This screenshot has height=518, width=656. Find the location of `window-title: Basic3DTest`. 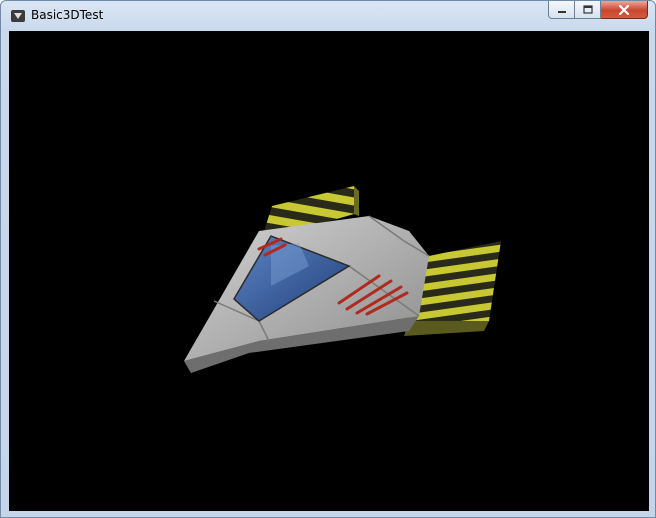

window-title: Basic3DTest is located at coordinates (67, 15).